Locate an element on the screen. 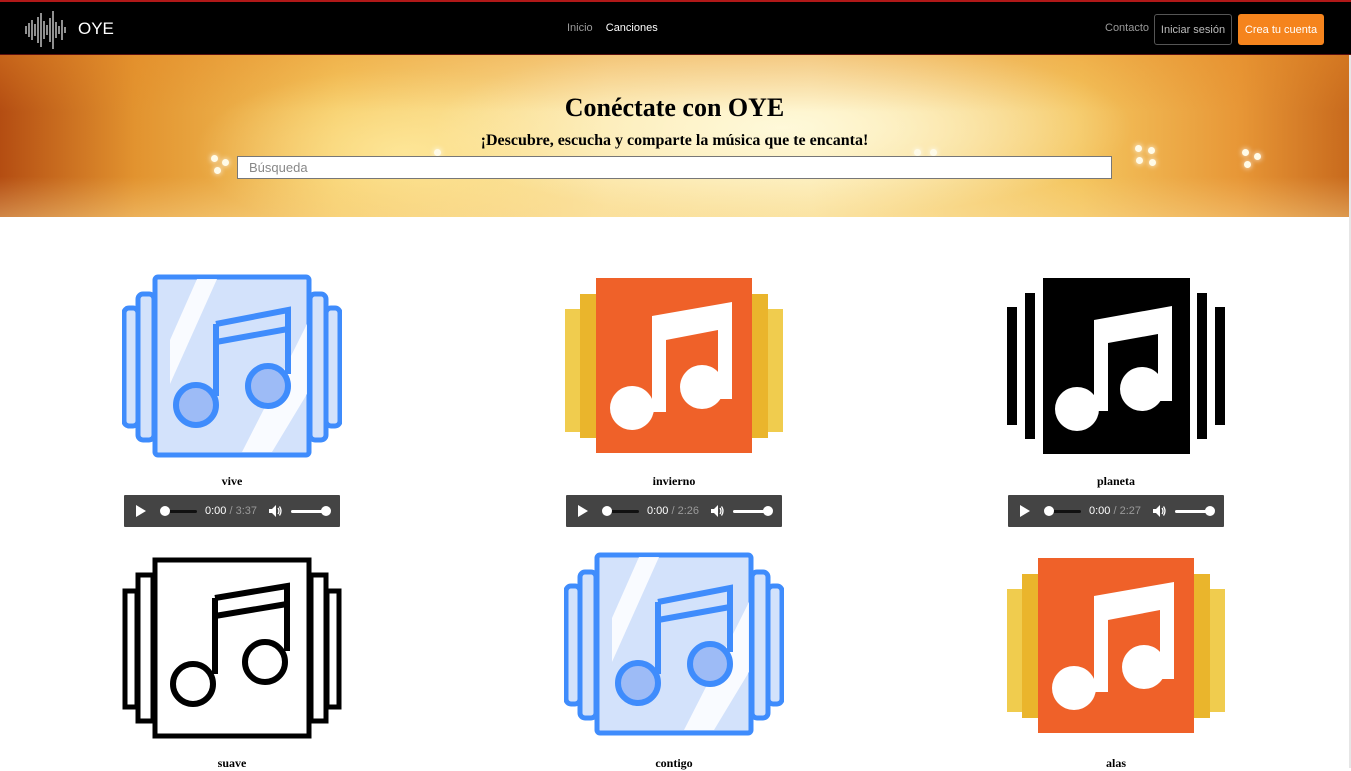 The height and width of the screenshot is (771, 1351). search-input is located at coordinates (674, 167).